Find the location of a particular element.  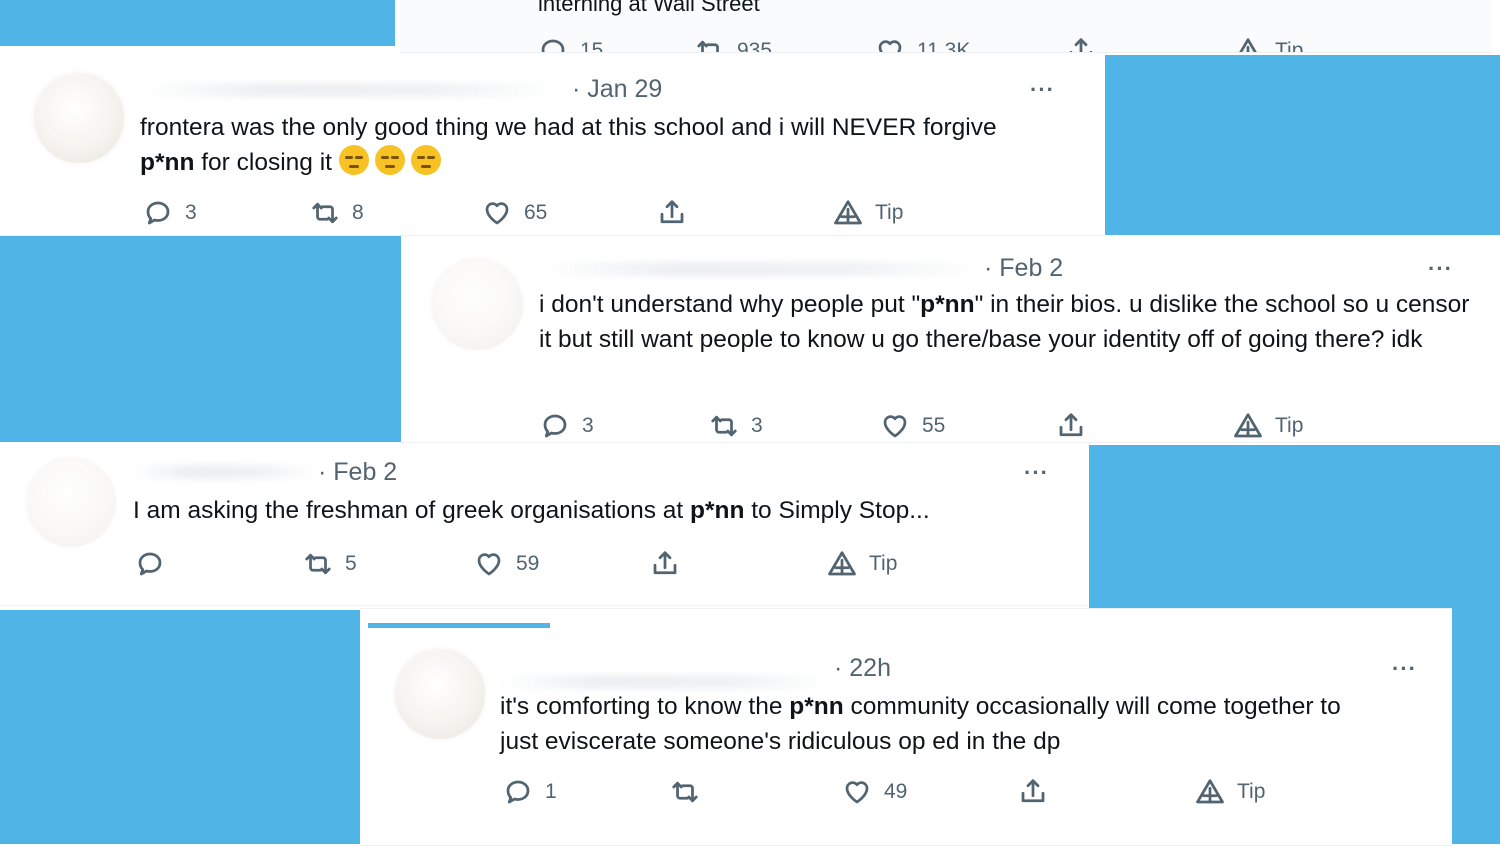

retweet-button: 8 is located at coordinates (337, 213).